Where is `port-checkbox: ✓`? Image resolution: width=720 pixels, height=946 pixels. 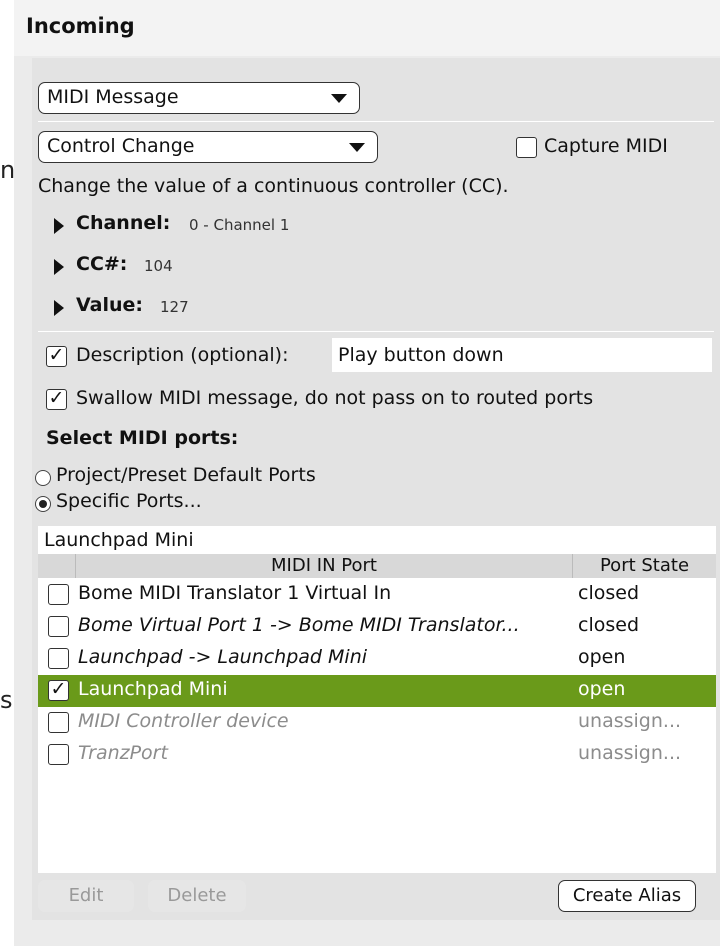
port-checkbox: ✓ is located at coordinates (58, 689).